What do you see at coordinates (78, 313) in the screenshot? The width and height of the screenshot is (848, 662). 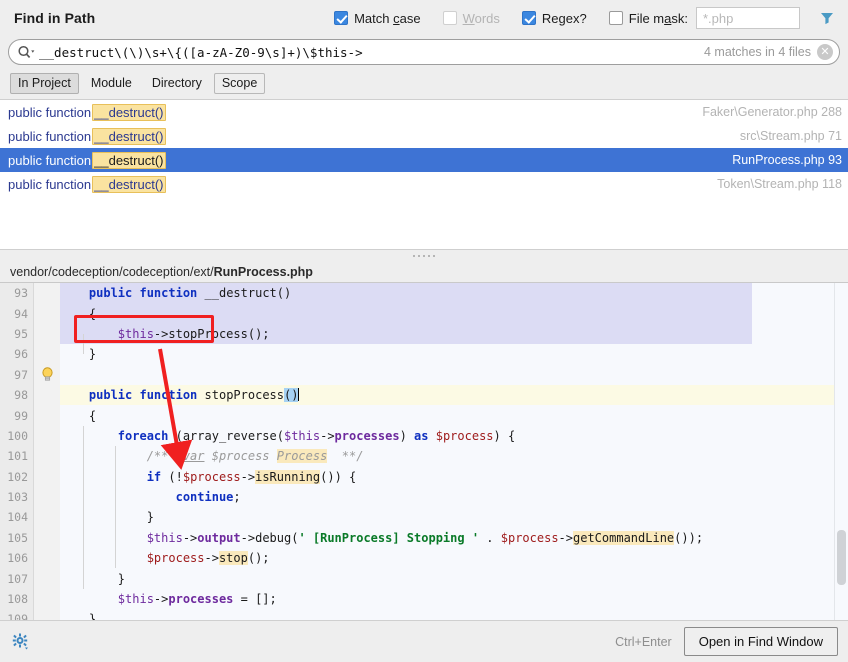 I see `line-source: {` at bounding box center [78, 313].